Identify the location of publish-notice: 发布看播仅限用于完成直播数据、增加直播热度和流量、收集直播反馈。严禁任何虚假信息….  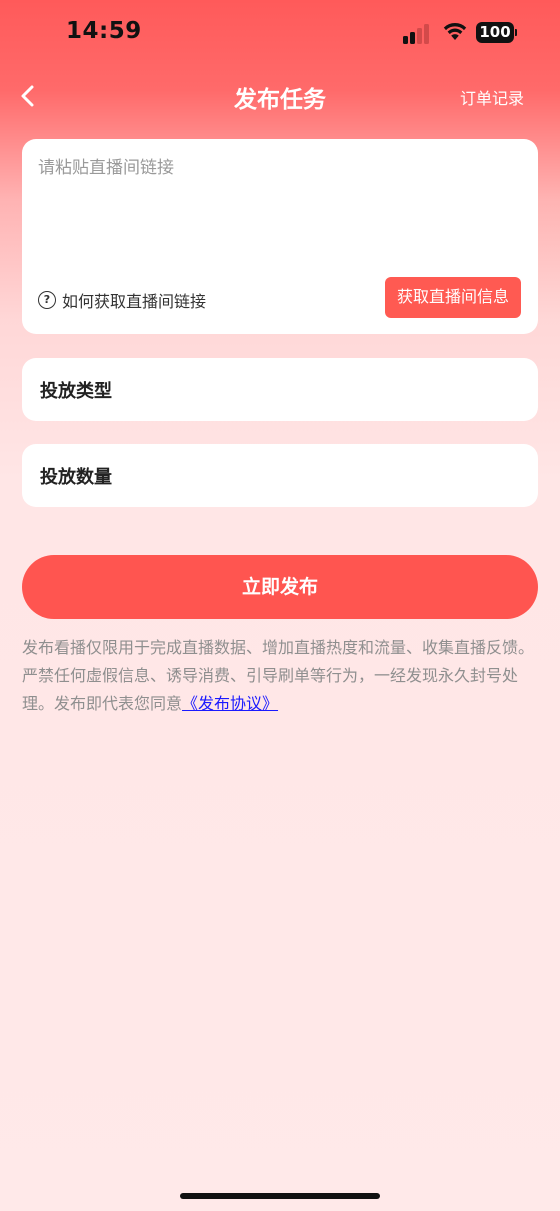
(281, 676).